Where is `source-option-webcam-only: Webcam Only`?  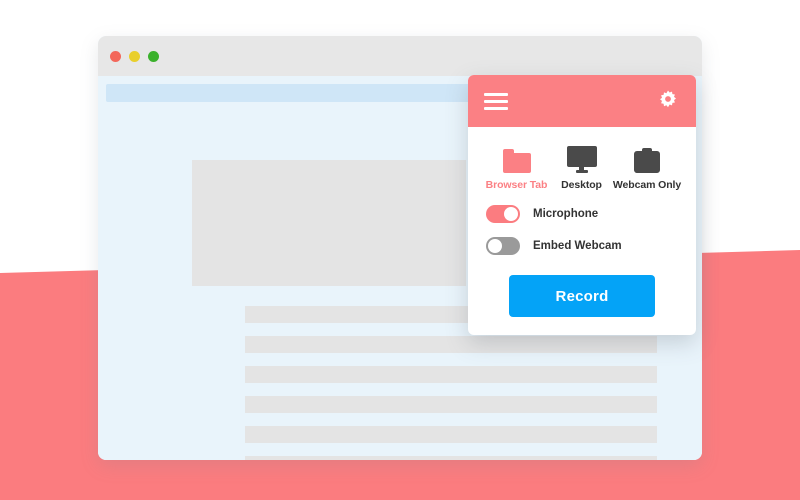 source-option-webcam-only: Webcam Only is located at coordinates (647, 166).